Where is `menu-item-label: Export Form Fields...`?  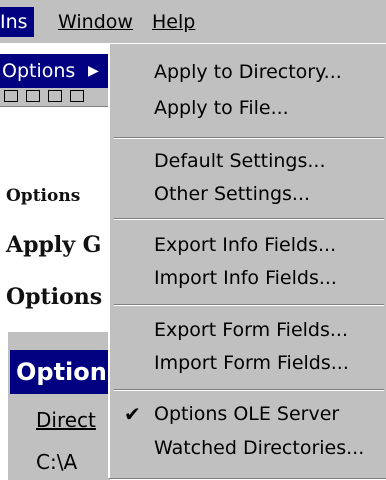 menu-item-label: Export Form Fields... is located at coordinates (251, 330).